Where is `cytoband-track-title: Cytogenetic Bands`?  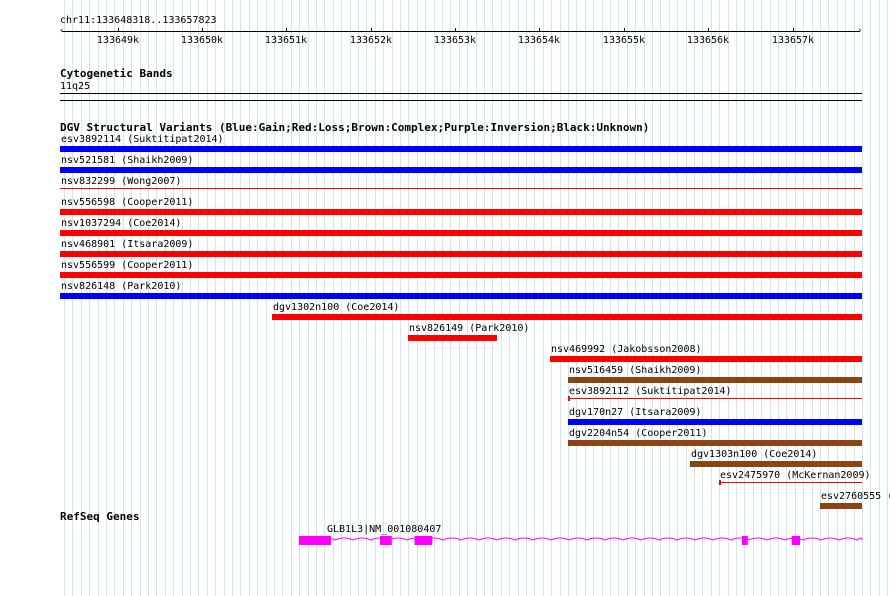
cytoband-track-title: Cytogenetic Bands is located at coordinates (116, 73).